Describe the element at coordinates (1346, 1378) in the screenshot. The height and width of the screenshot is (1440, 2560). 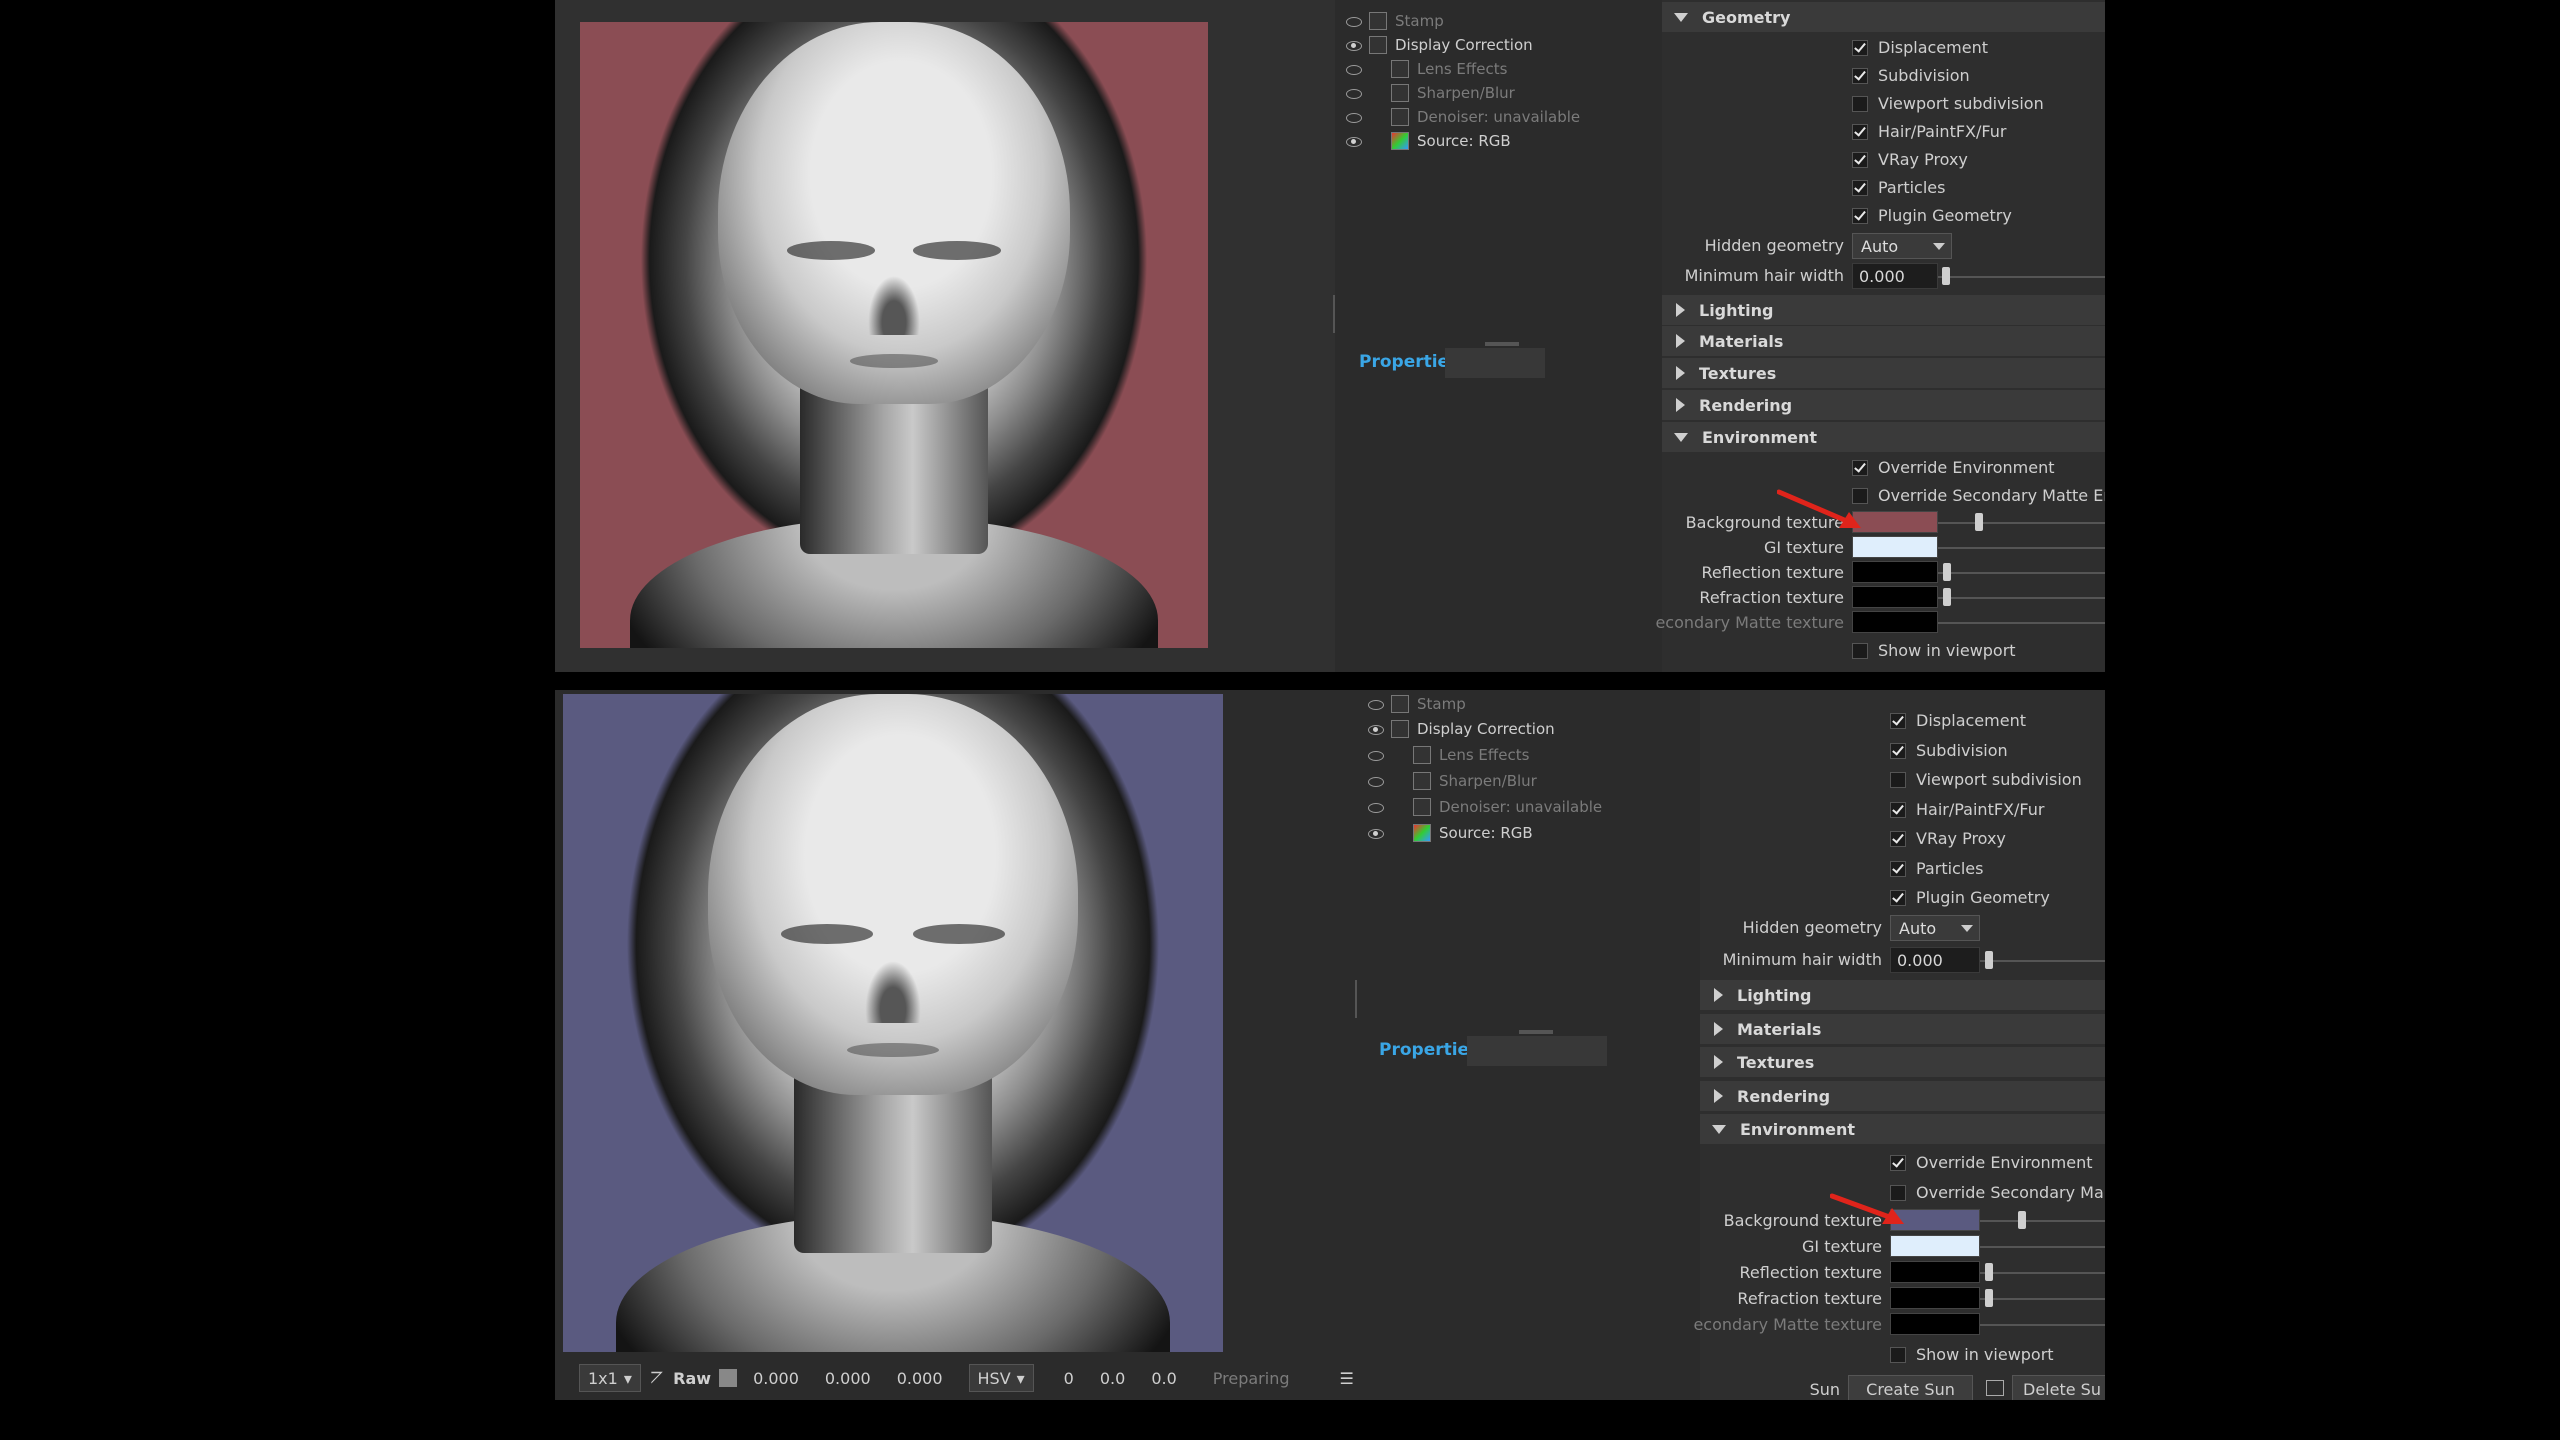
I see `menu-icon: ☰` at that location.